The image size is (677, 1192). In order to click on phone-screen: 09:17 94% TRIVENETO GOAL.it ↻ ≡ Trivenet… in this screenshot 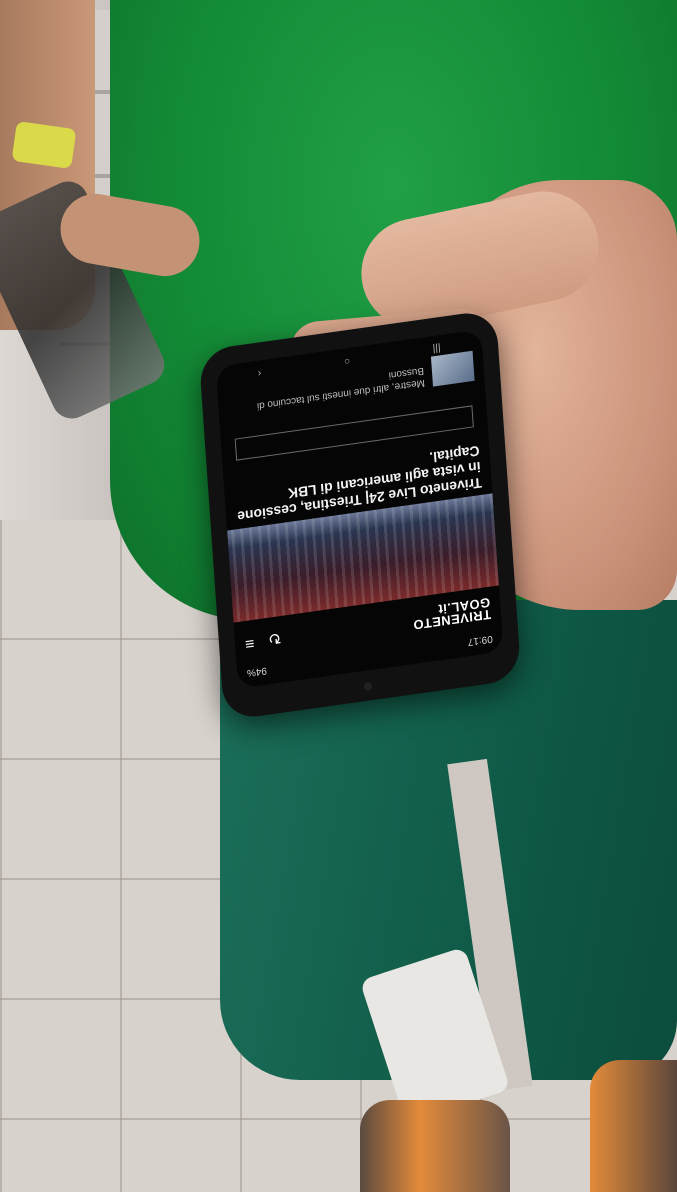, I will do `click(359, 509)`.